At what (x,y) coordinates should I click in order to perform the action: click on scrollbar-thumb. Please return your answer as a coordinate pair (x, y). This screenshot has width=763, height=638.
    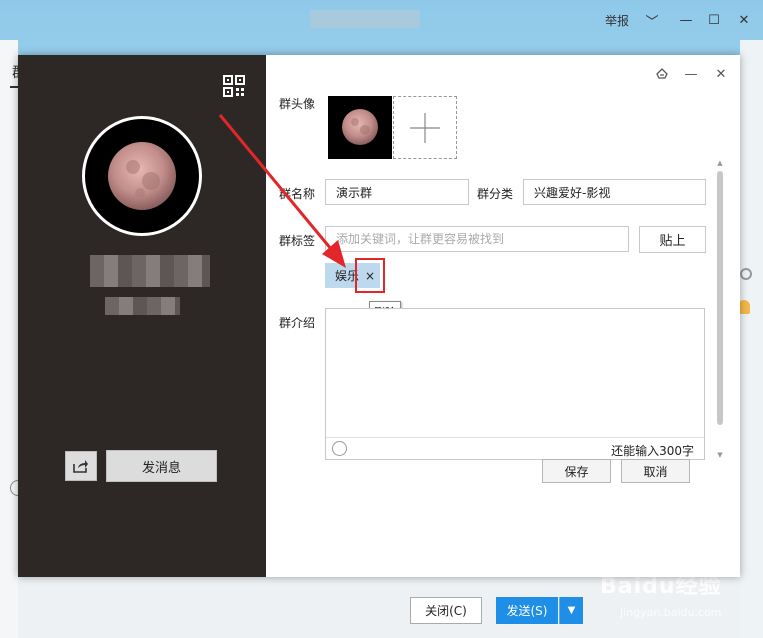
    Looking at the image, I should click on (720, 298).